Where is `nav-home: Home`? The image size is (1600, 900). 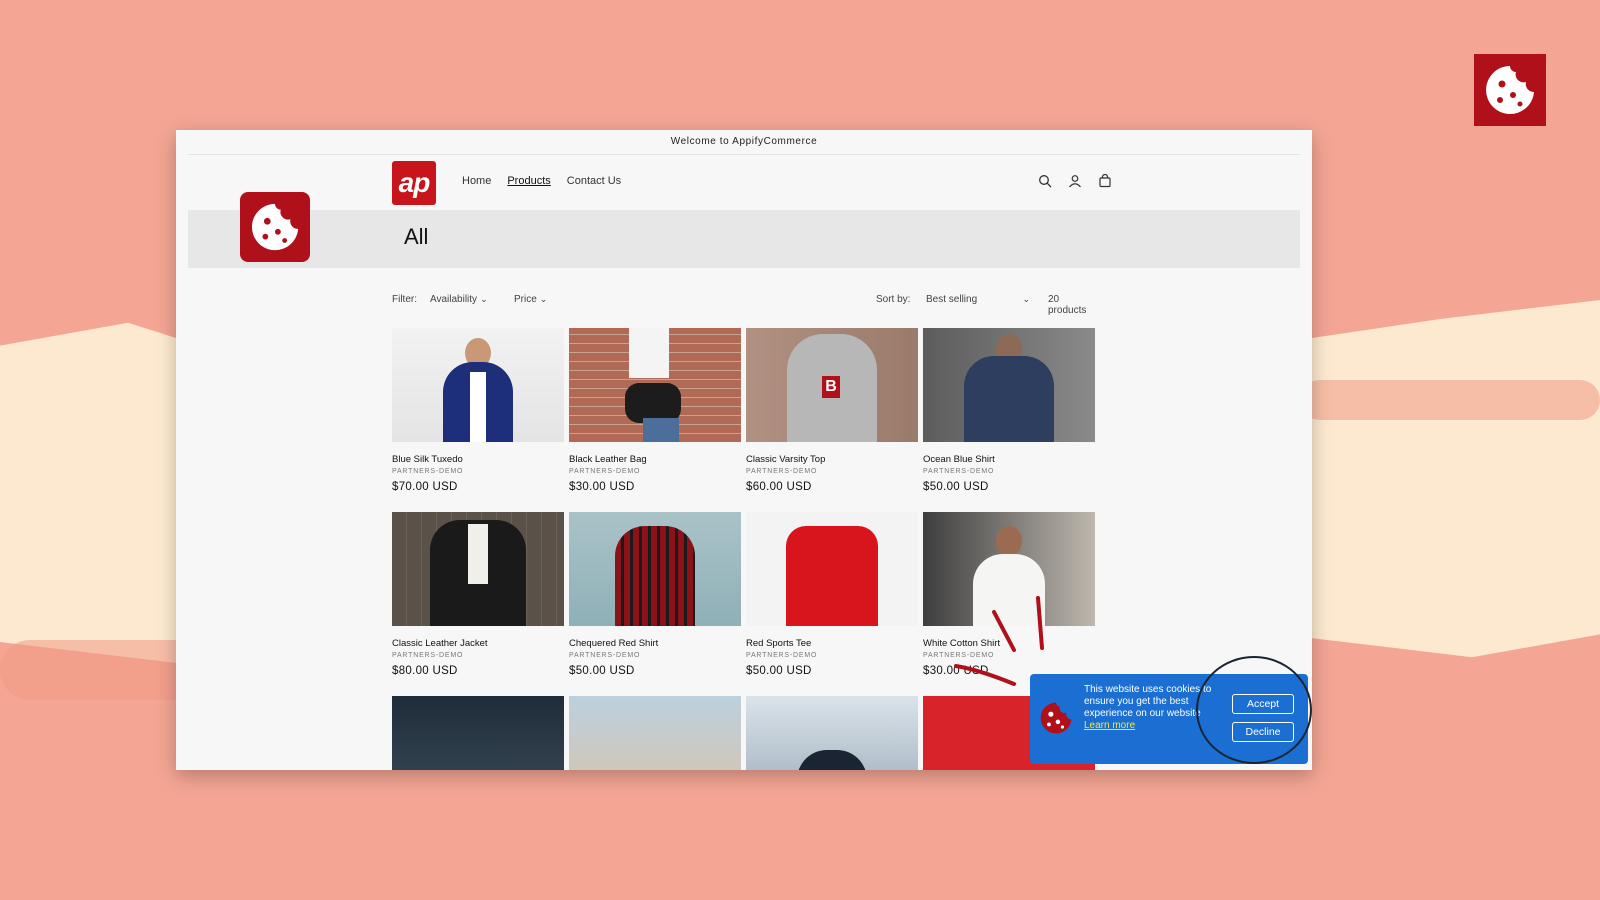 nav-home: Home is located at coordinates (476, 181).